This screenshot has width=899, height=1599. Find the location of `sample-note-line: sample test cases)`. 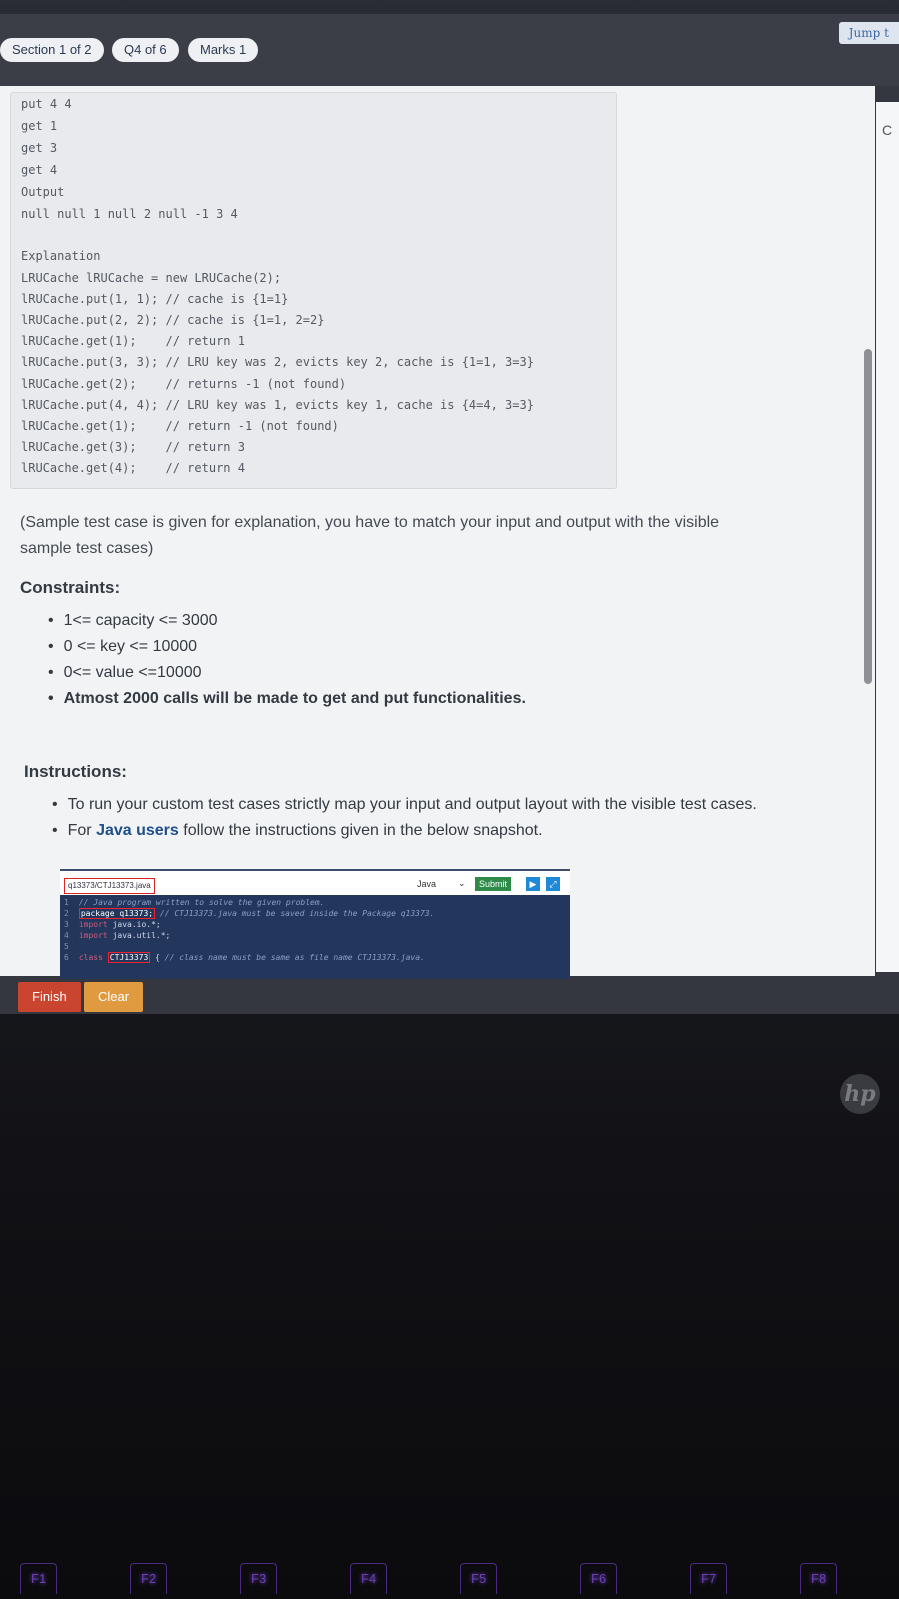

sample-note-line: sample test cases) is located at coordinates (87, 548).